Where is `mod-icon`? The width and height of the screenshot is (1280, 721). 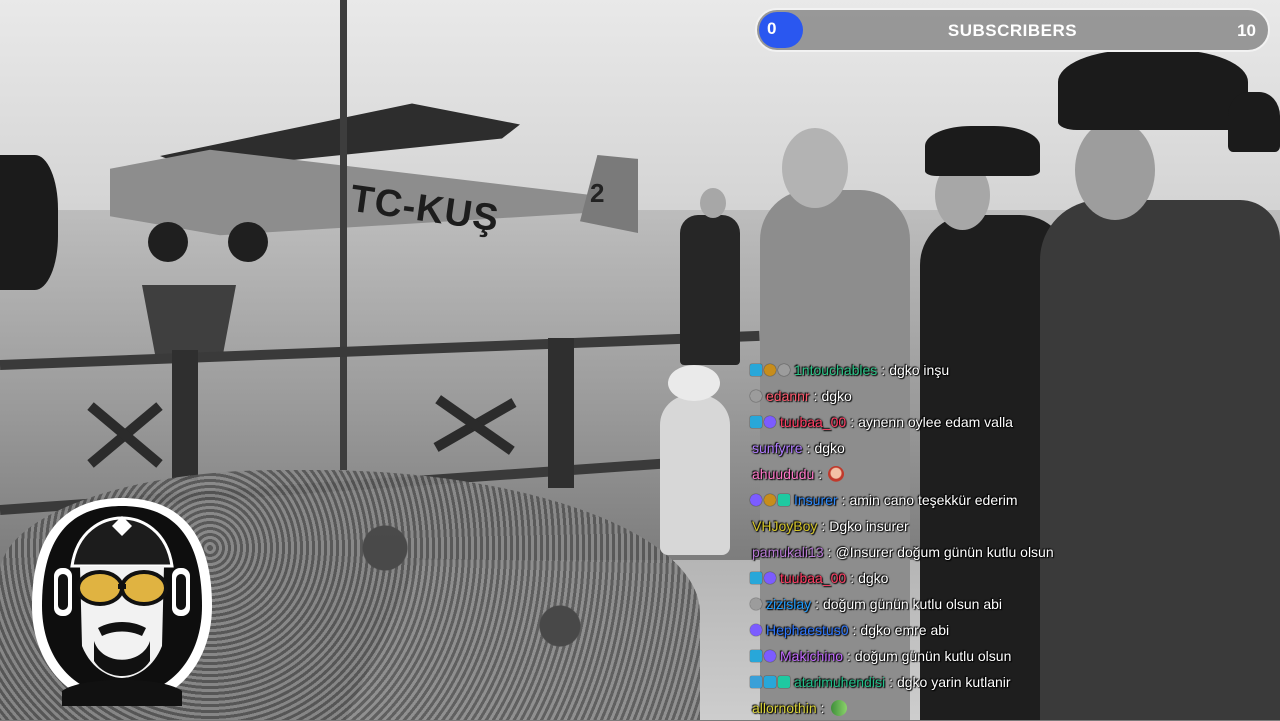
mod-icon is located at coordinates (756, 682).